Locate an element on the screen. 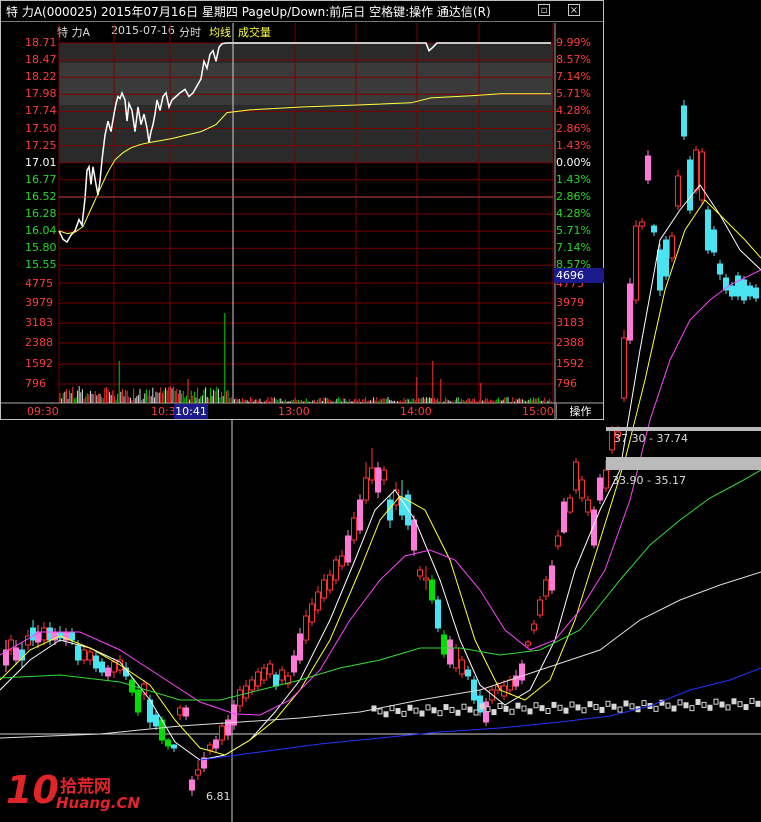 The image size is (761, 822). volume-tick-left: 4775 is located at coordinates (39, 283).